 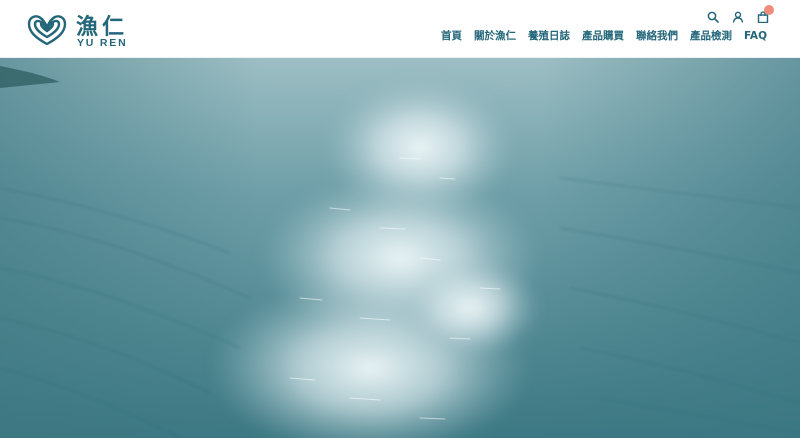 I want to click on nav-item-farming-log: 養殖日誌, so click(x=549, y=36).